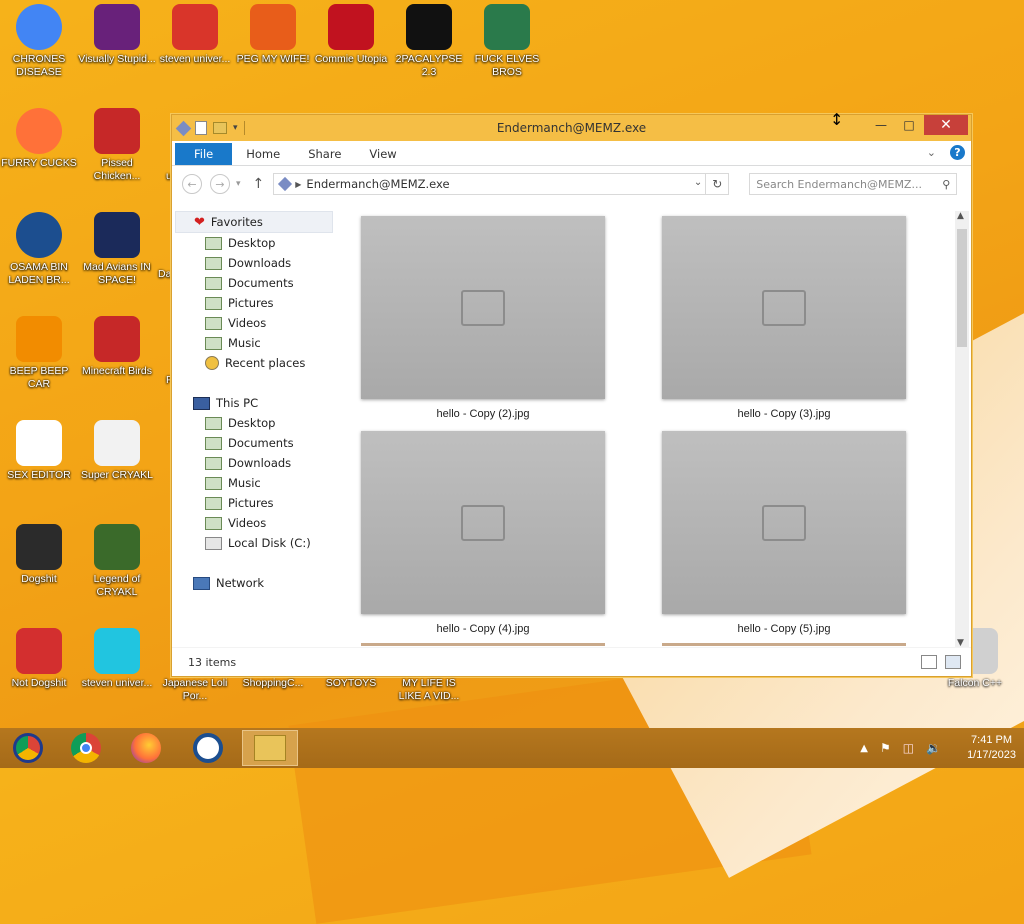  Describe the element at coordinates (117, 347) in the screenshot. I see `desktop-icon: Minecraft Birds` at that location.